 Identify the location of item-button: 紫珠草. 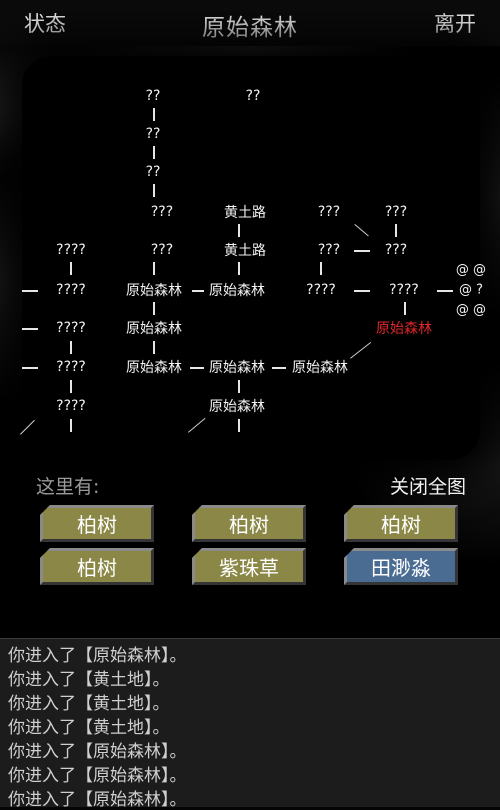
(249, 566).